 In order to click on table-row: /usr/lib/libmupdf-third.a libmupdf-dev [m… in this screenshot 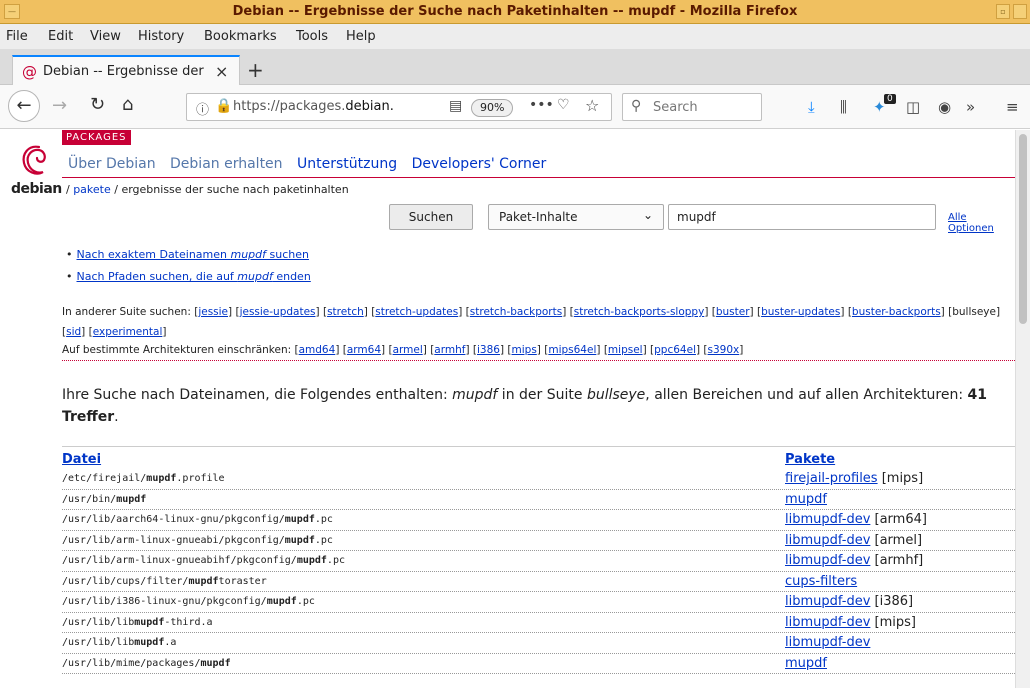, I will do `click(538, 623)`.